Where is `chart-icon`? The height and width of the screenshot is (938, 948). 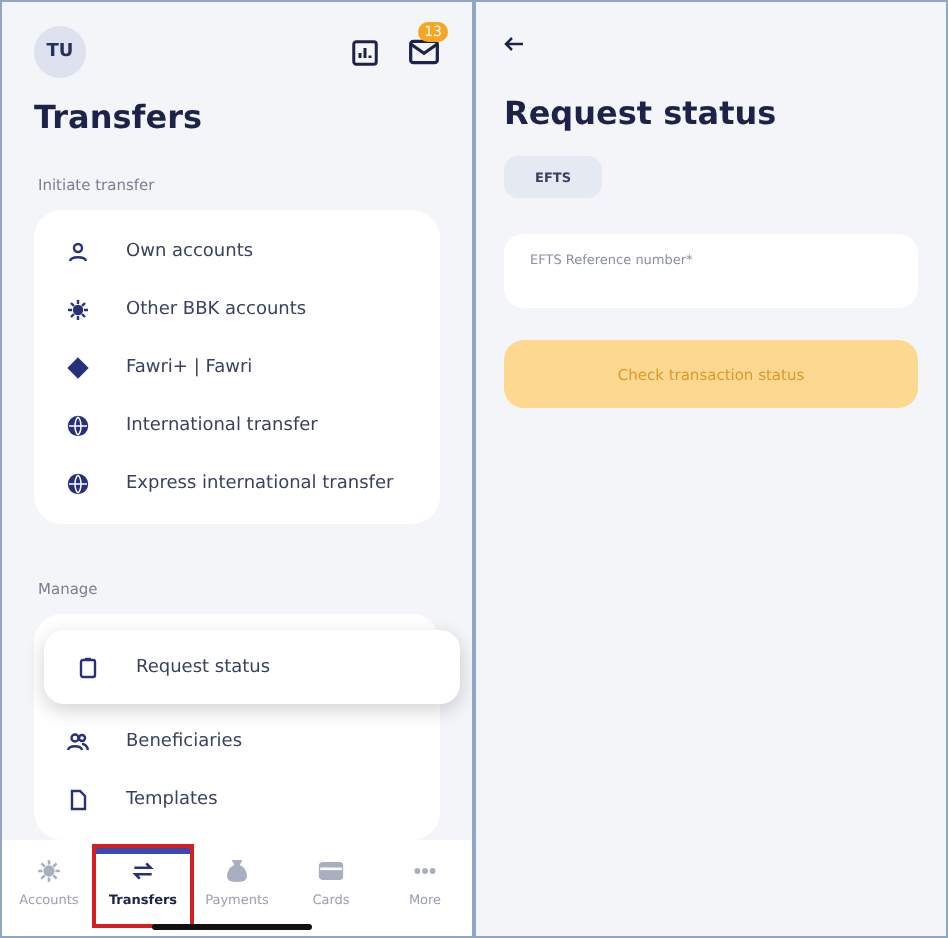 chart-icon is located at coordinates (365, 52).